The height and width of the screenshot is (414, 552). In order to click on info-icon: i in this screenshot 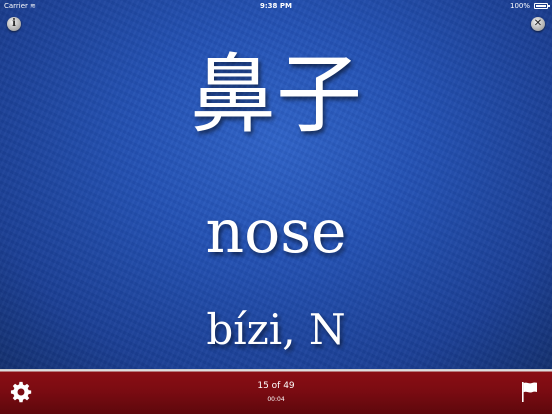, I will do `click(14, 23)`.